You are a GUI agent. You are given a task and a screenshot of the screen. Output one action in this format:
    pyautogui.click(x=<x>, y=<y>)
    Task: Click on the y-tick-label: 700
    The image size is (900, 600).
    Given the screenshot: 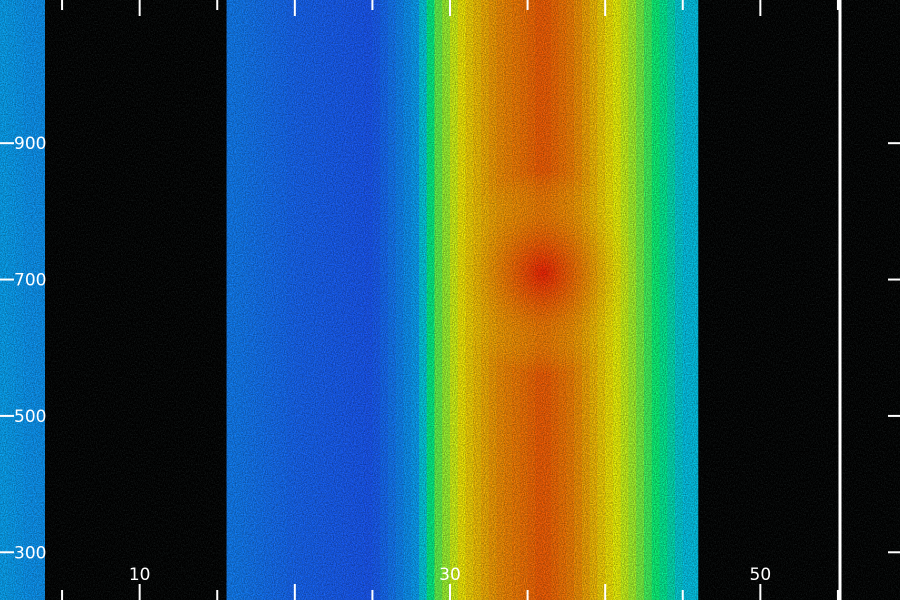 What is the action you would take?
    pyautogui.click(x=30, y=281)
    